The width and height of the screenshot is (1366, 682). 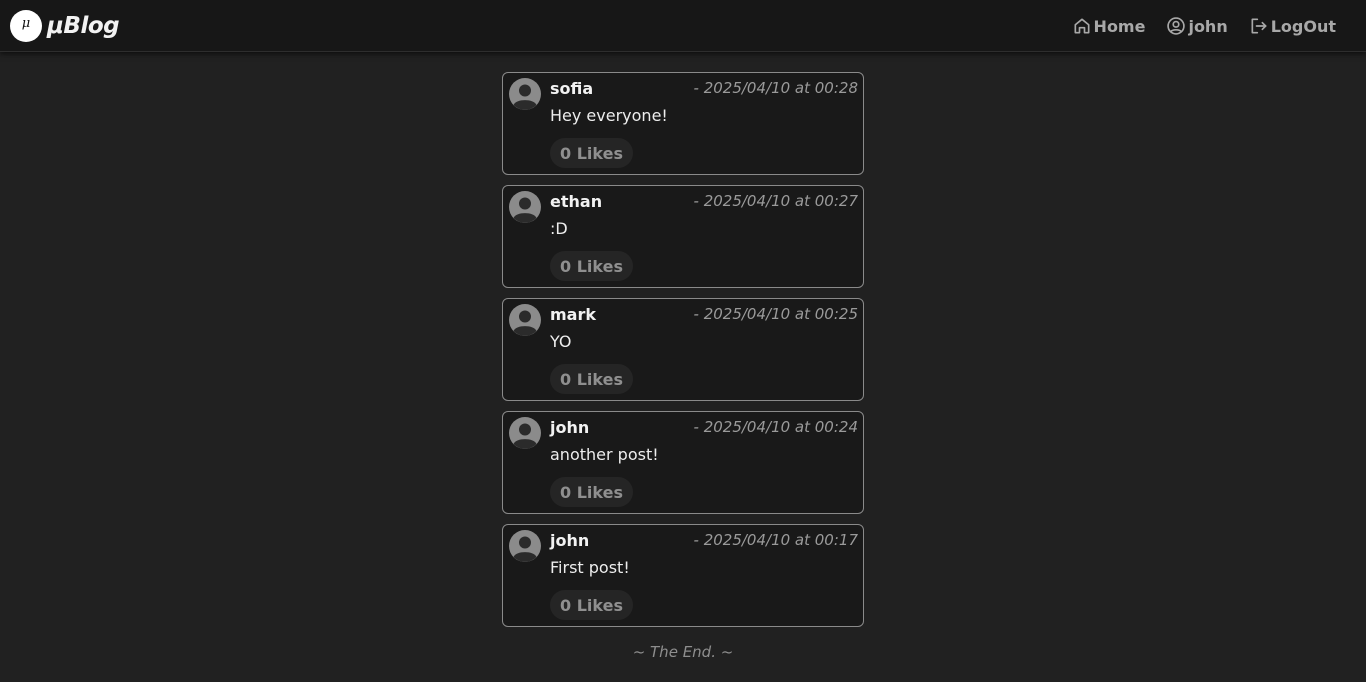 What do you see at coordinates (1303, 26) in the screenshot?
I see `nav-logout-label: LogOut` at bounding box center [1303, 26].